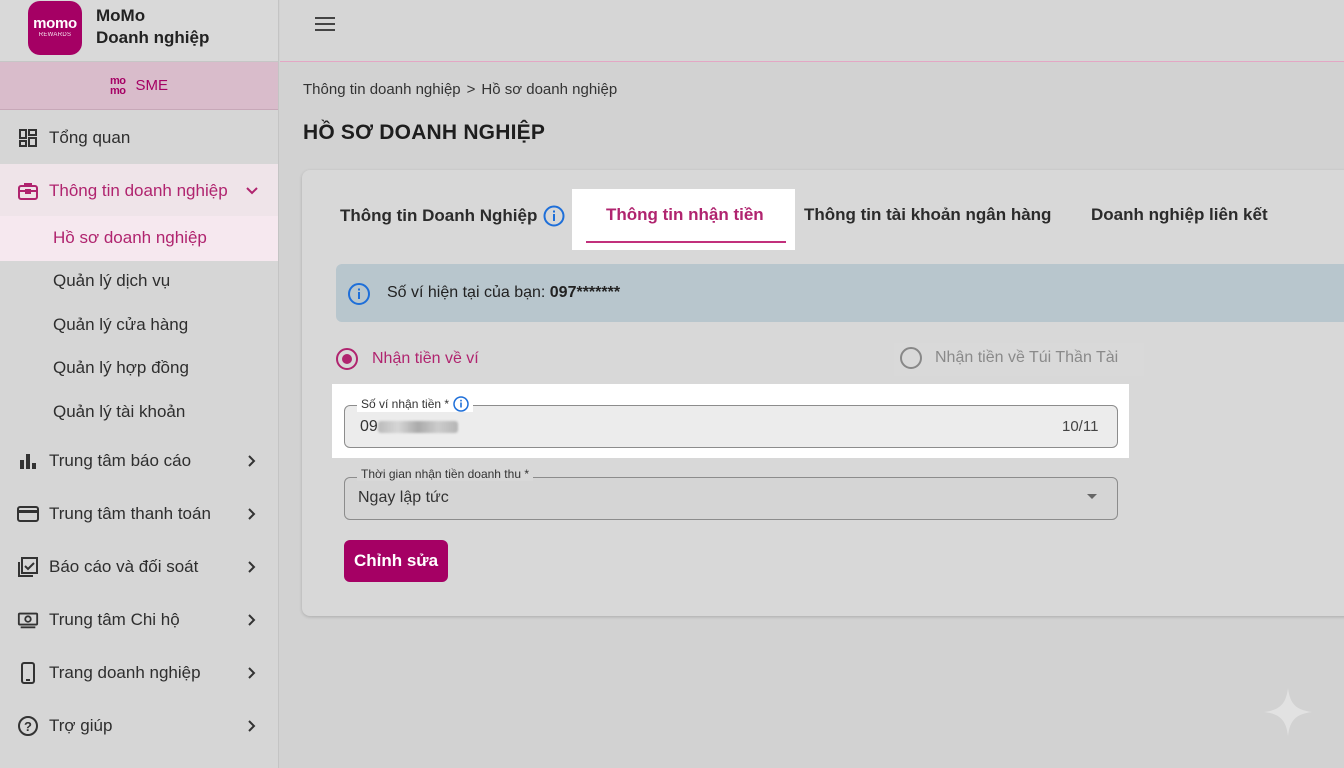 Image resolution: width=1344 pixels, height=768 pixels. Describe the element at coordinates (117, 90) in the screenshot. I see `sme-mark-bottom: mo` at that location.